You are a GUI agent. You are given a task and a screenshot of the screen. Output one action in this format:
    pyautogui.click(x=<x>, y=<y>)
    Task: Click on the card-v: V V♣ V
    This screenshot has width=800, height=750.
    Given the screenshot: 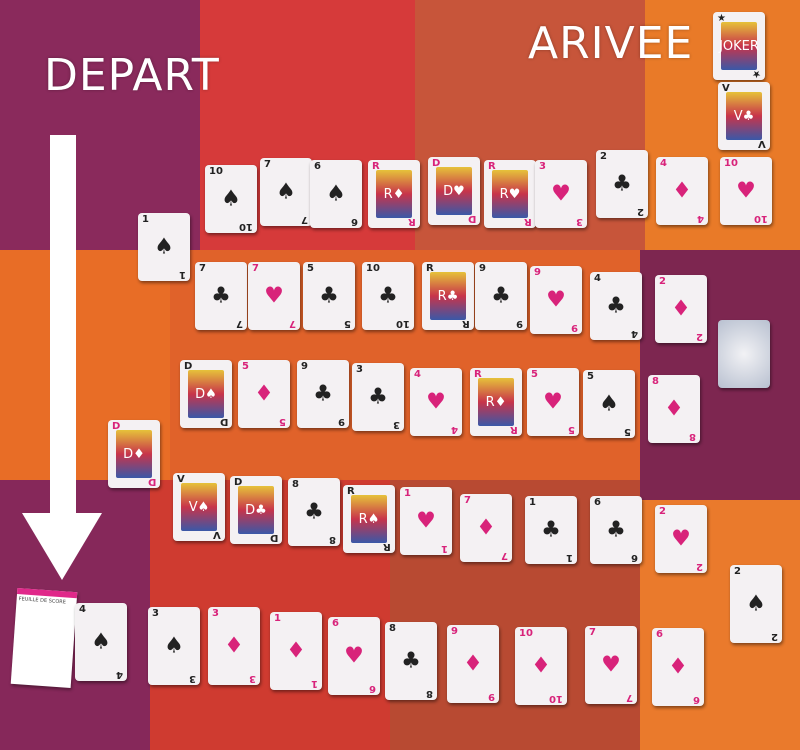 What is the action you would take?
    pyautogui.click(x=744, y=116)
    